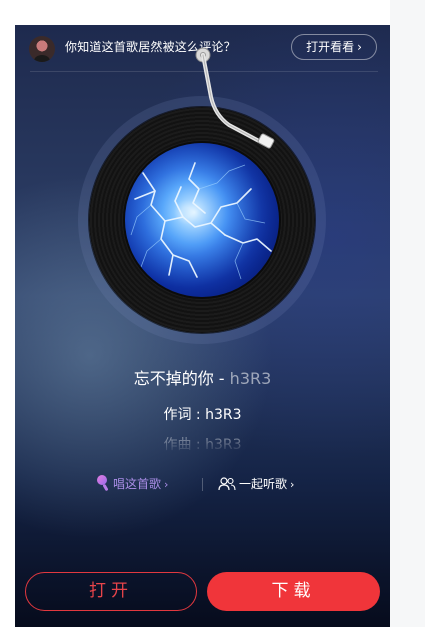  What do you see at coordinates (42, 49) in the screenshot?
I see `avatar` at bounding box center [42, 49].